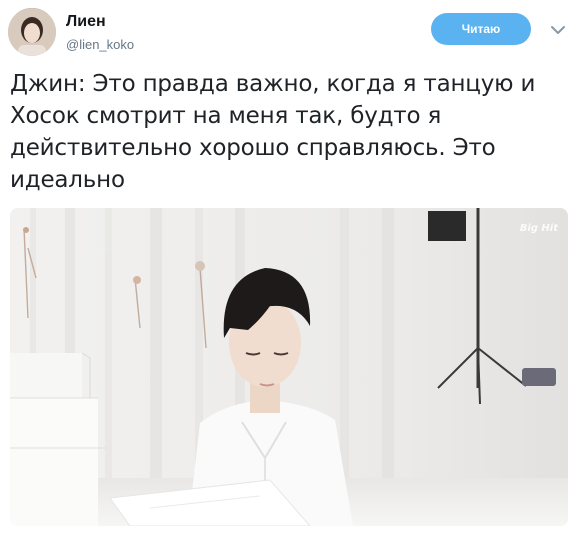  What do you see at coordinates (273, 84) in the screenshot?
I see `tweet-text-line: Джин: Это правда важно, когда я танцую и` at bounding box center [273, 84].